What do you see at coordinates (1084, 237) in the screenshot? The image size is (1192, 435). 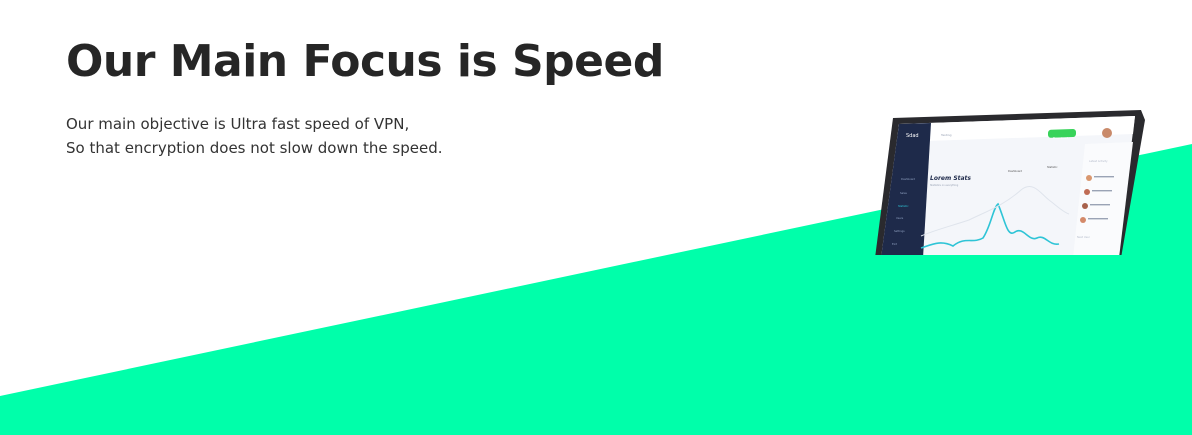 I see `right-panel-title-2: Next User` at bounding box center [1084, 237].